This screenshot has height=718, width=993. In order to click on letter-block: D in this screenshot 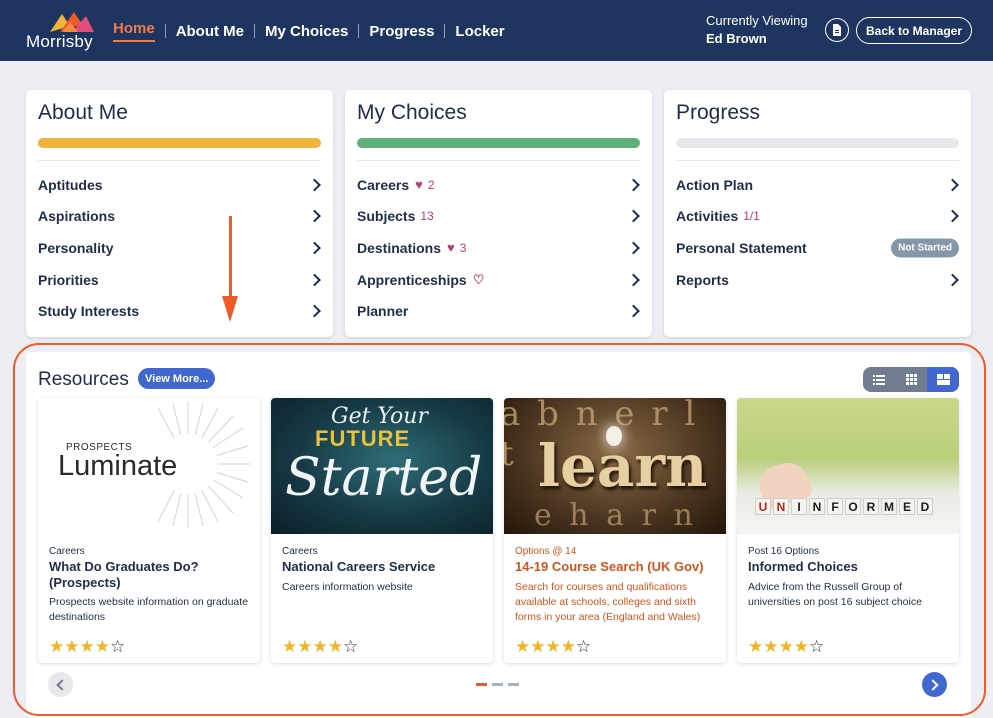, I will do `click(925, 506)`.